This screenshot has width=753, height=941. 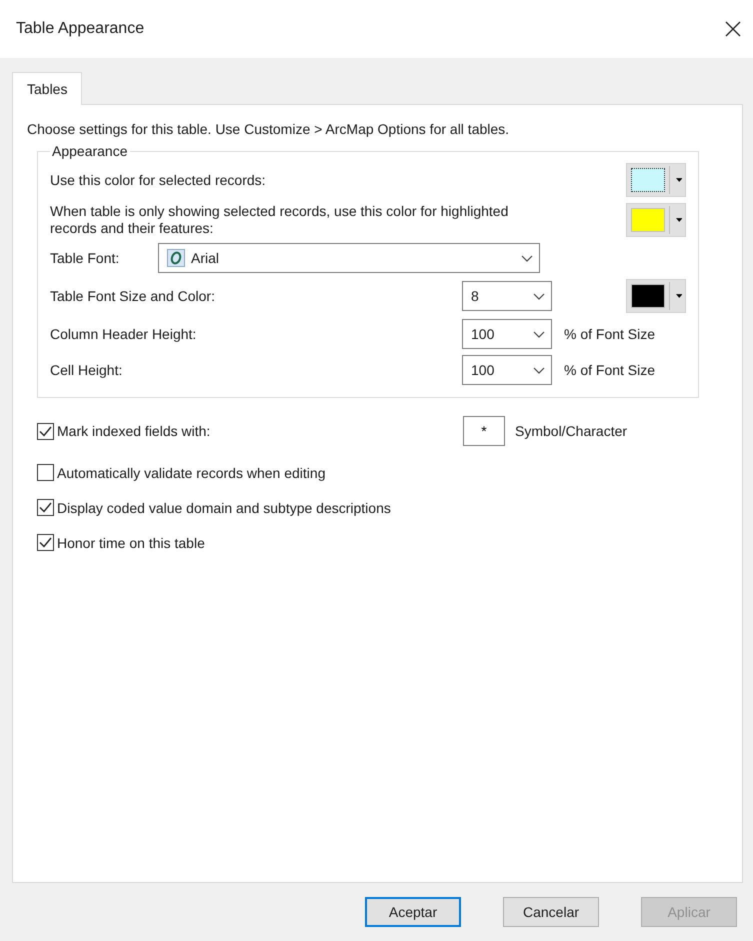 What do you see at coordinates (733, 29) in the screenshot?
I see `close-icon` at bounding box center [733, 29].